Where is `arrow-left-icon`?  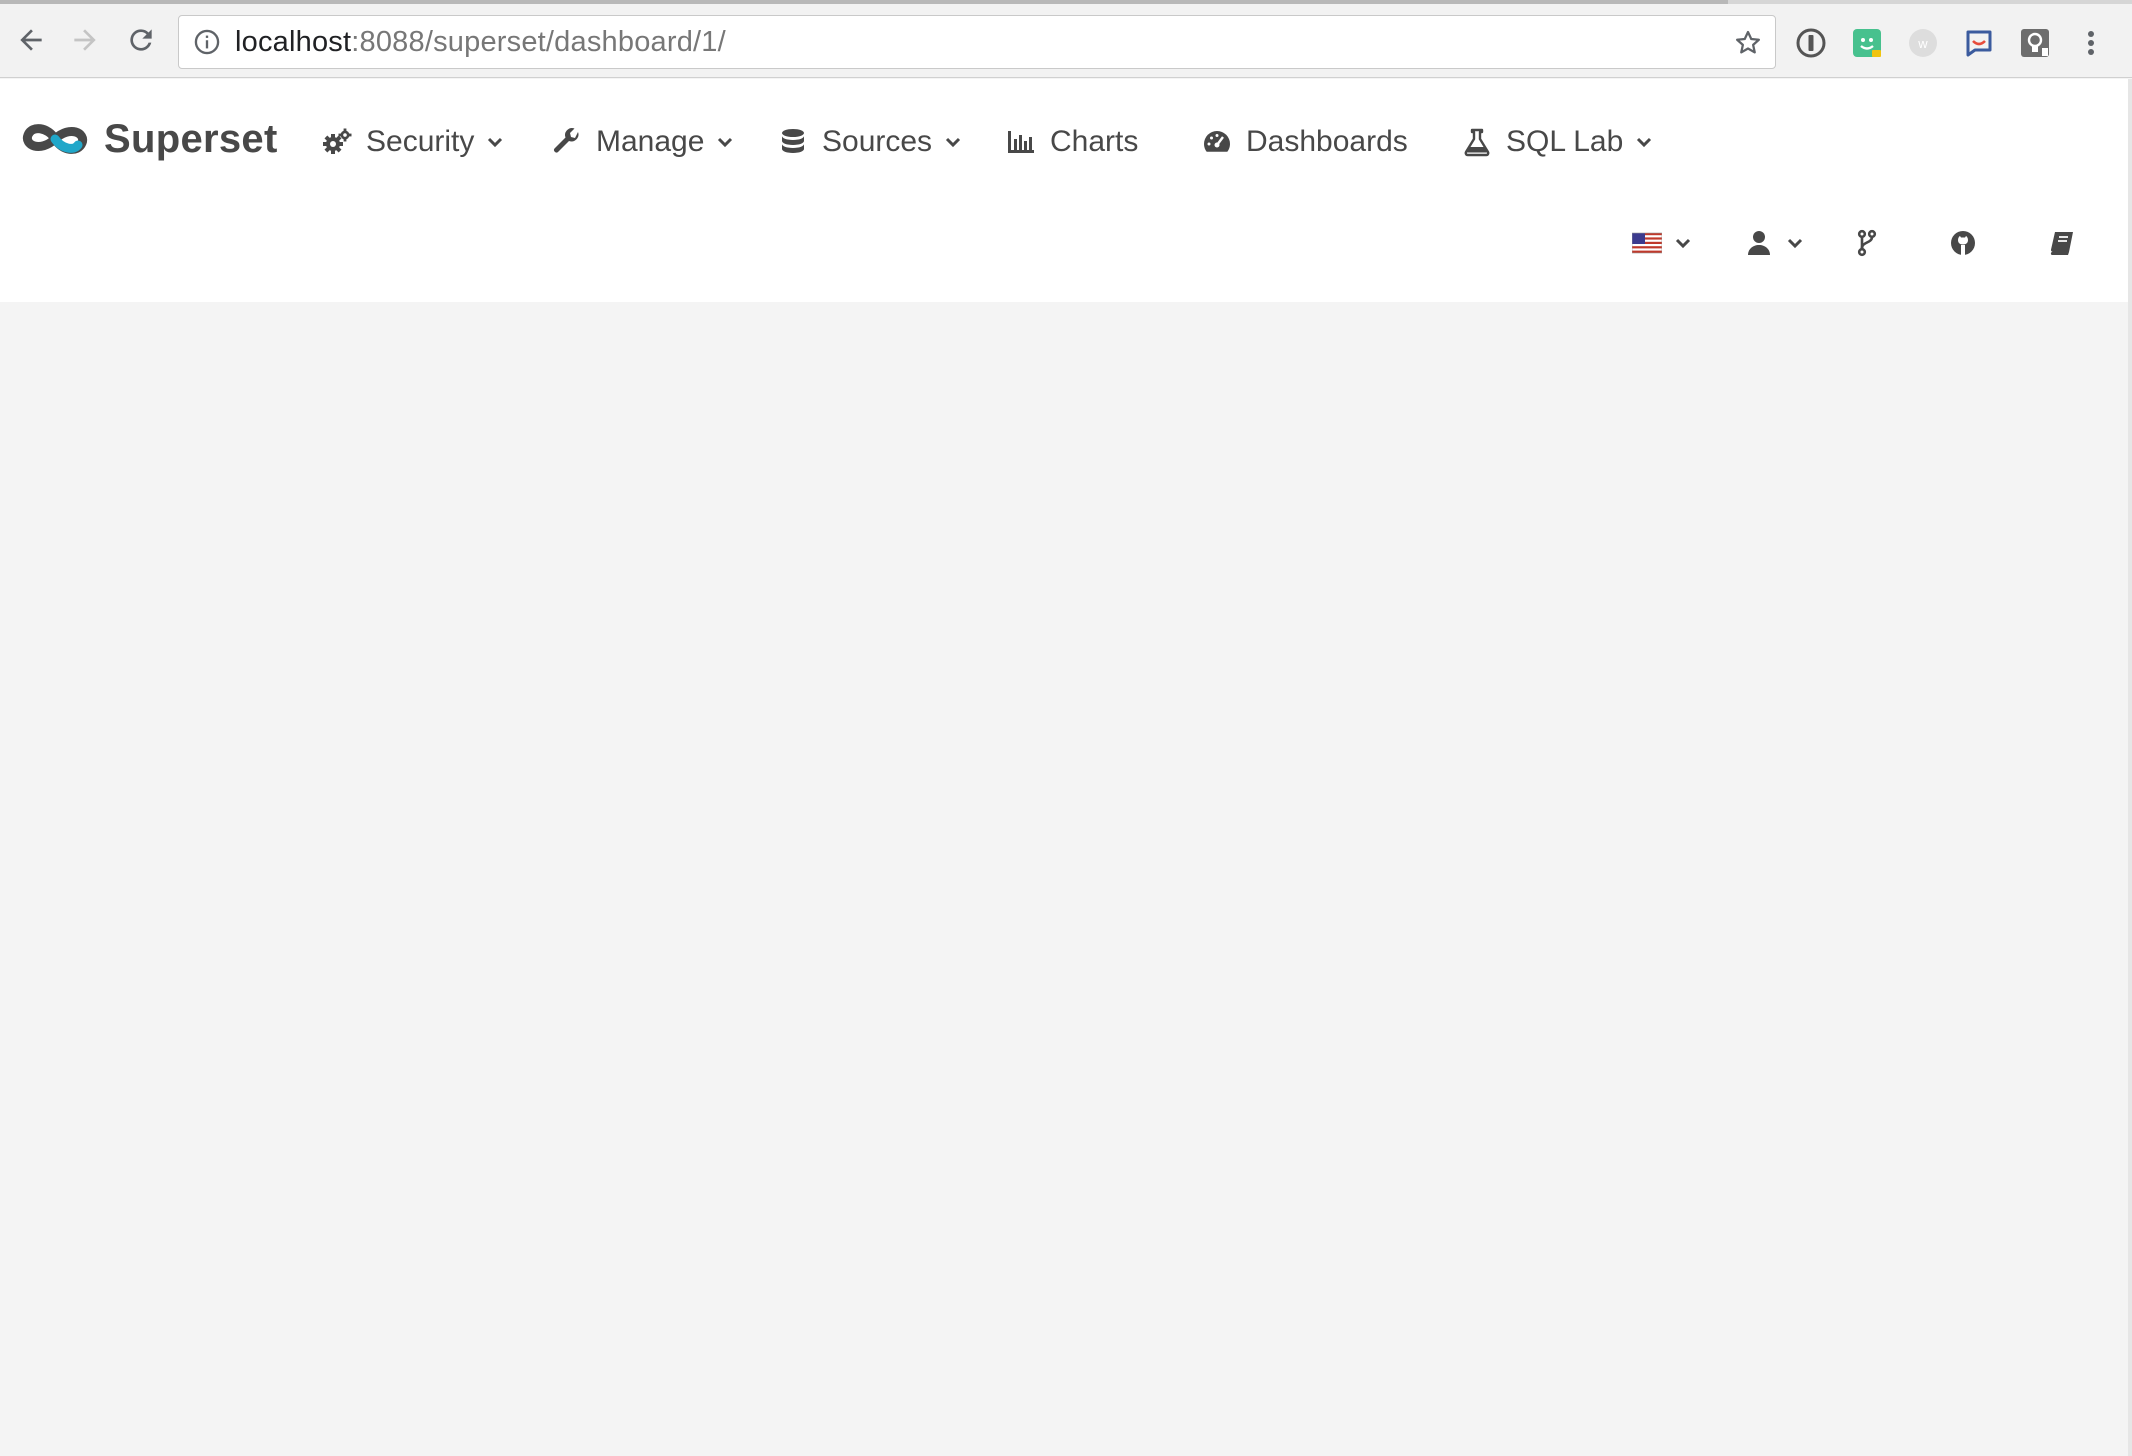
arrow-left-icon is located at coordinates (31, 40).